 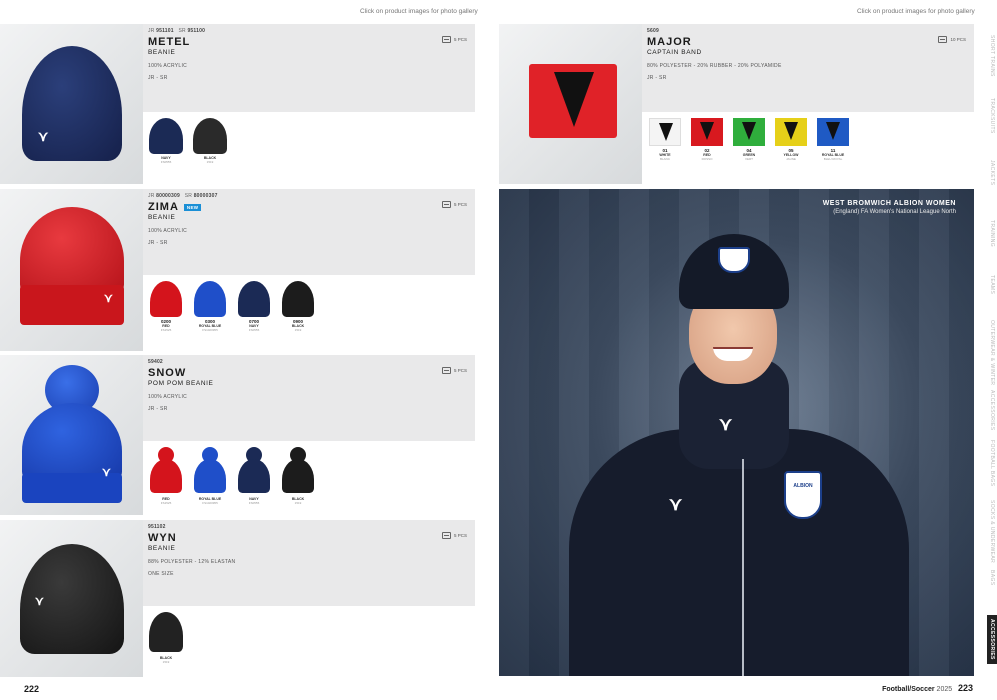 What do you see at coordinates (726, 424) in the screenshot?
I see `brand-logo-collar-icon: ⋎` at bounding box center [726, 424].